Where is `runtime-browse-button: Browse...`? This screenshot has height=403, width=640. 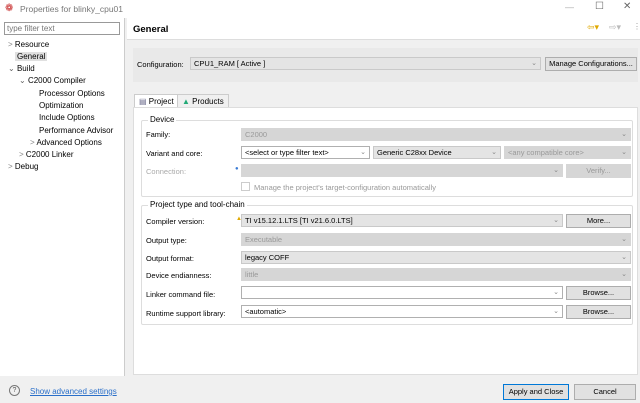
runtime-browse-button: Browse... is located at coordinates (598, 312).